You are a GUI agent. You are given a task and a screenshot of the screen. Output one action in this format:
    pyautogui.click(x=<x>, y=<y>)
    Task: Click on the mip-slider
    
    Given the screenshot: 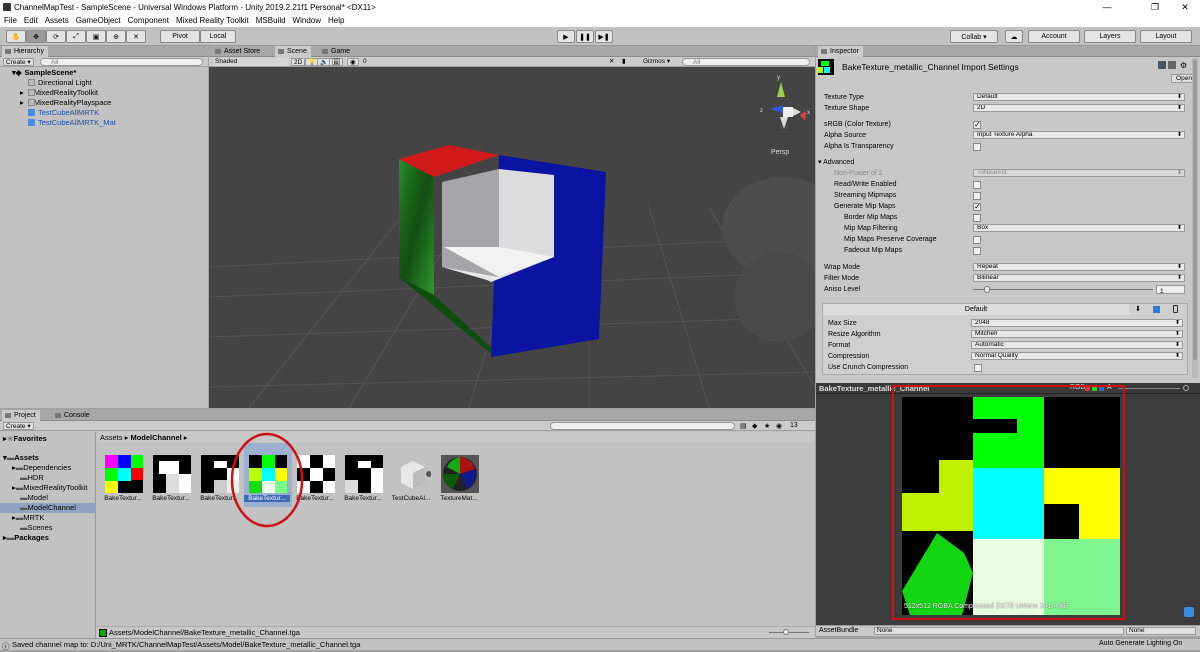 What is the action you would take?
    pyautogui.click(x=1149, y=388)
    